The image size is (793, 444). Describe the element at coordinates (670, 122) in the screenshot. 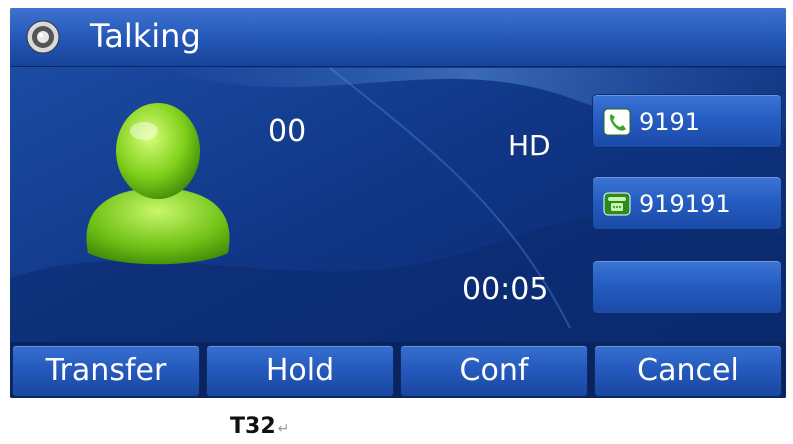

I see `line-key-1-label: 9191` at that location.